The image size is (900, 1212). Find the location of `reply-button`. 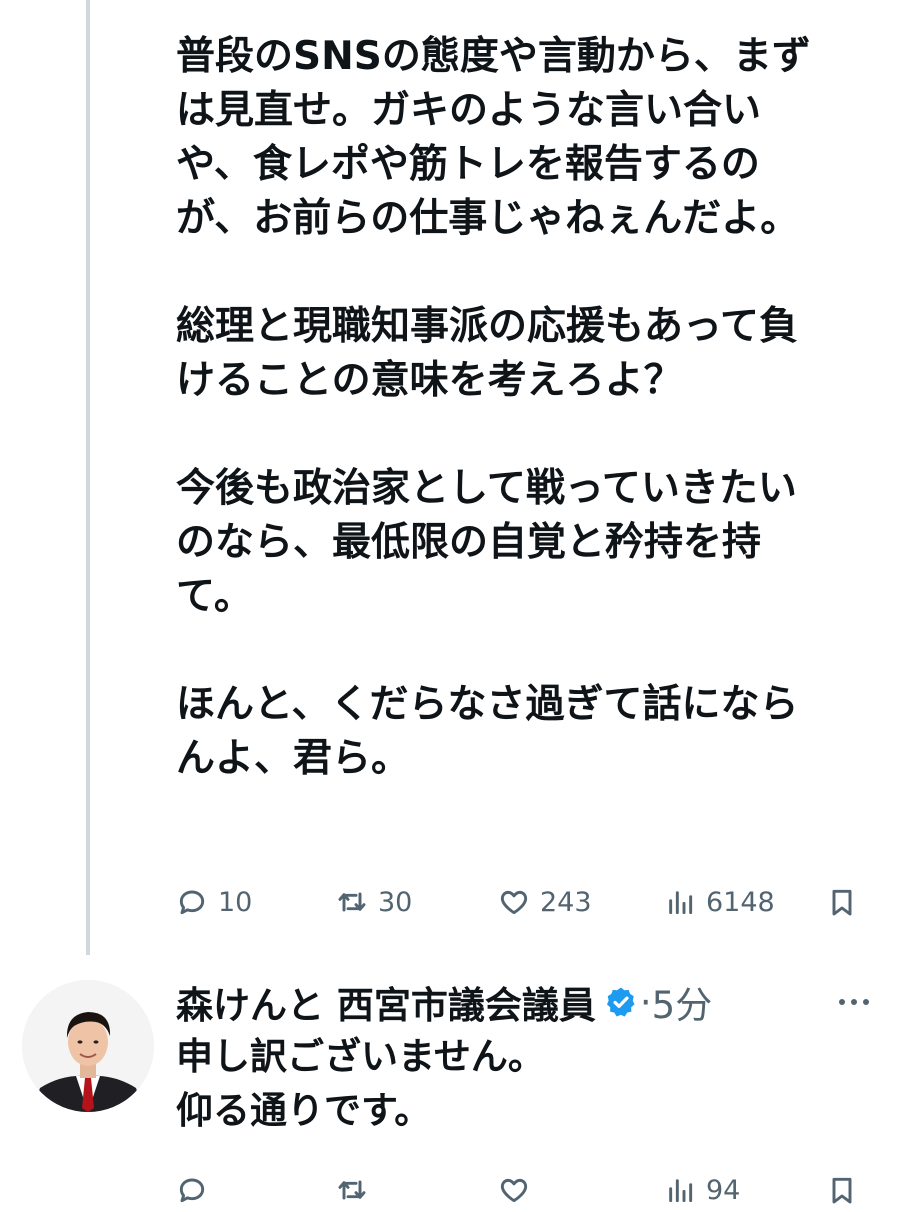

reply-button is located at coordinates (197, 1190).